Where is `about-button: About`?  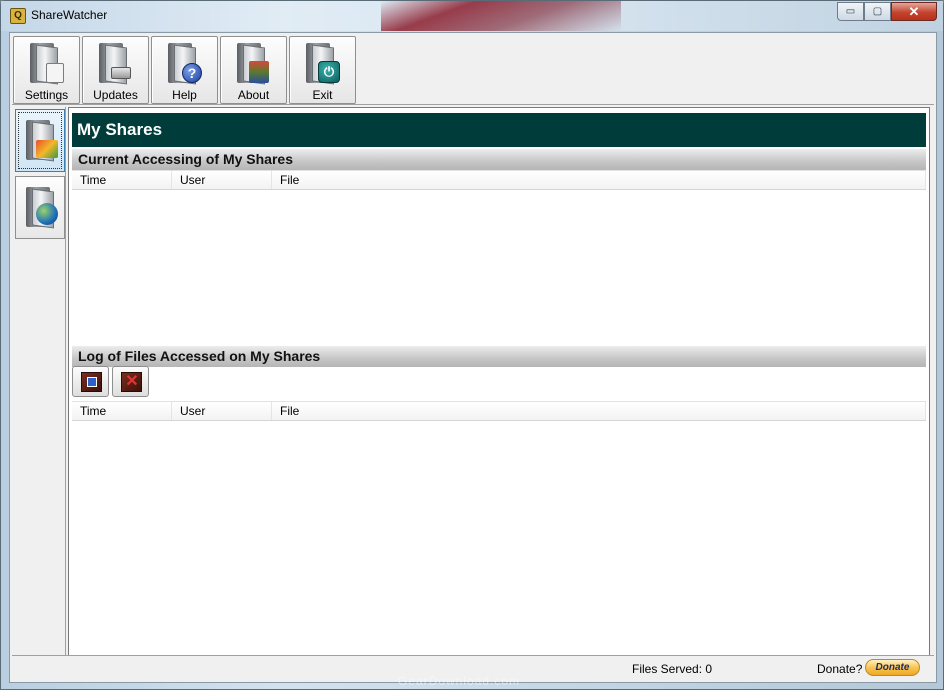
about-button: About is located at coordinates (253, 70).